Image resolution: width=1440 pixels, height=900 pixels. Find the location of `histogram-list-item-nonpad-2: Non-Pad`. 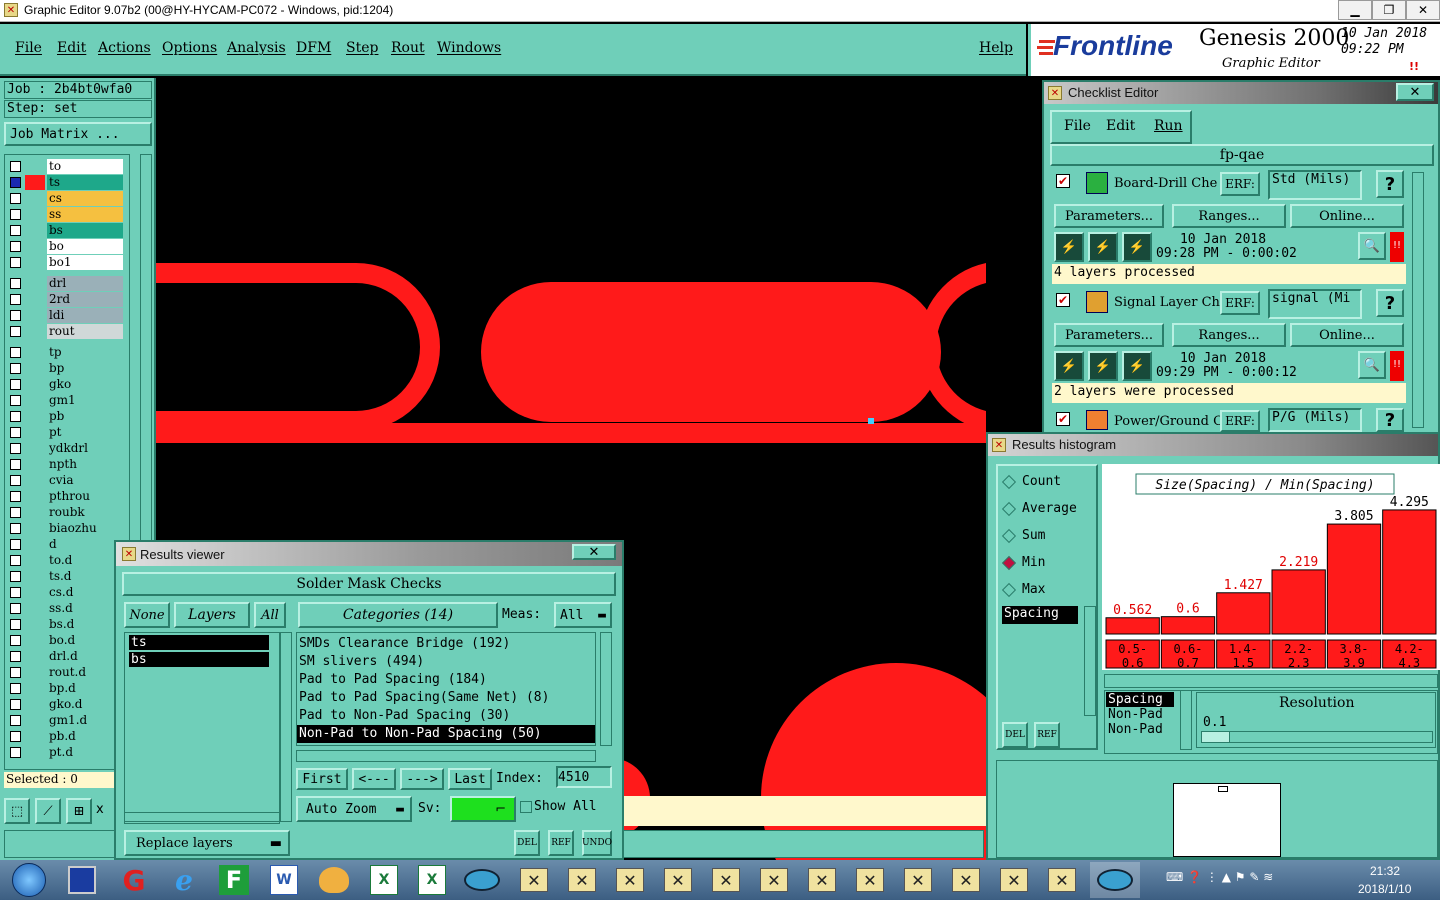

histogram-list-item-nonpad-2: Non-Pad is located at coordinates (1140, 729).